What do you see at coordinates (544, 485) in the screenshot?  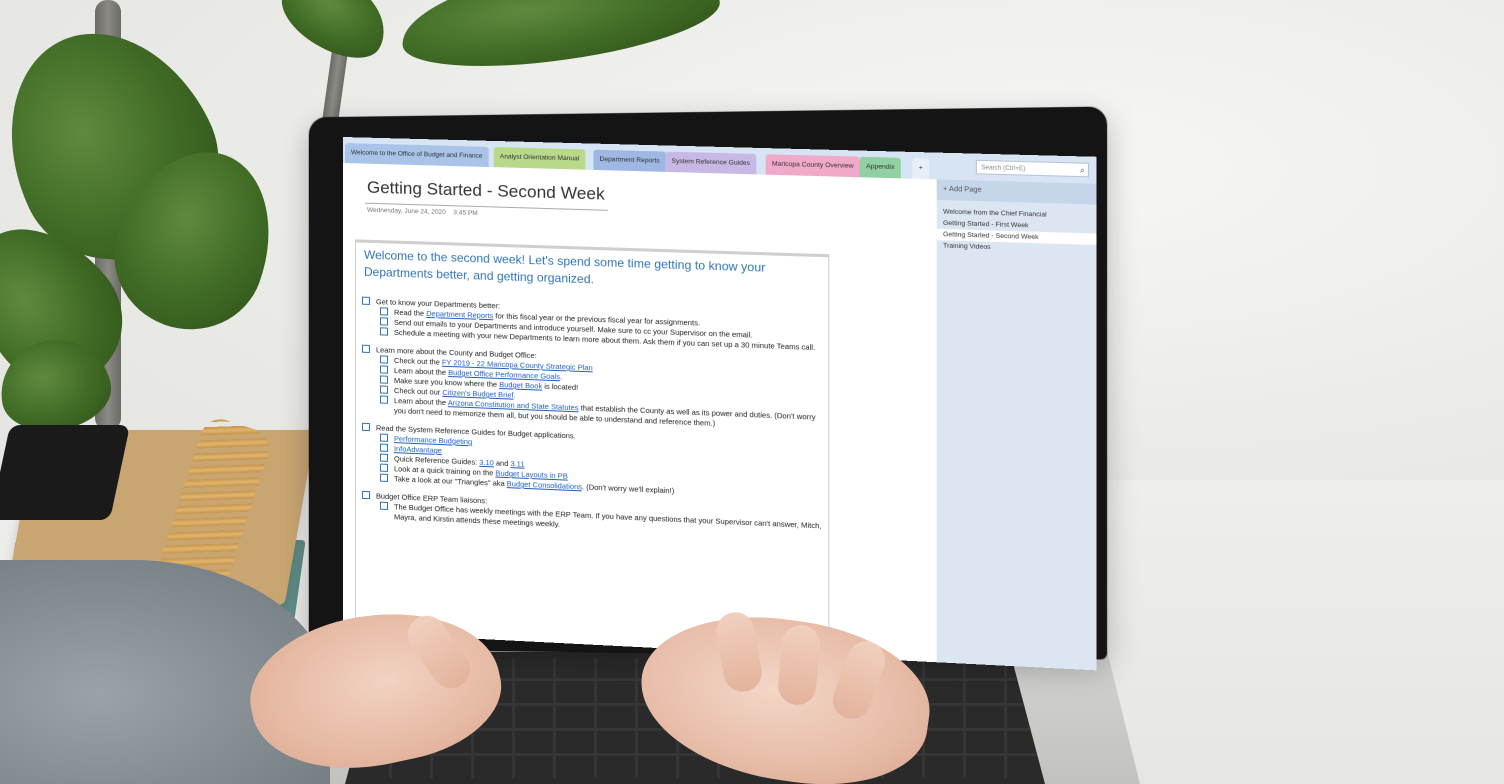 I see `checklist-link: Budget Consolidations` at bounding box center [544, 485].